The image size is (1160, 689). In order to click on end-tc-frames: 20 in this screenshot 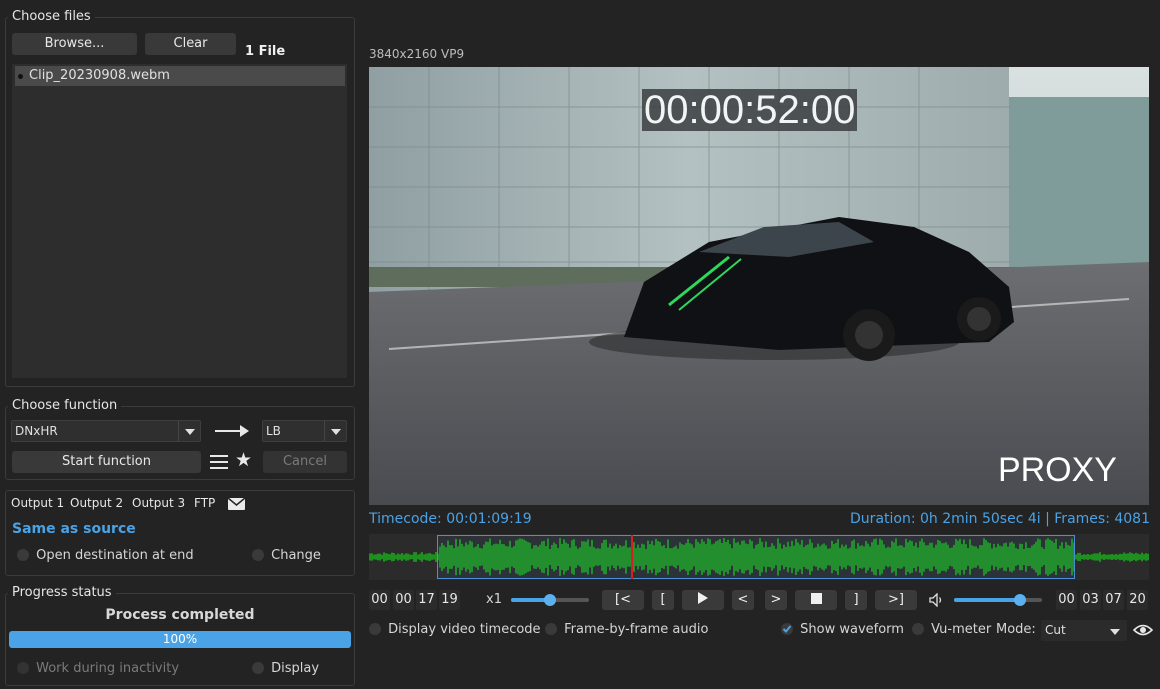, I will do `click(1137, 600)`.